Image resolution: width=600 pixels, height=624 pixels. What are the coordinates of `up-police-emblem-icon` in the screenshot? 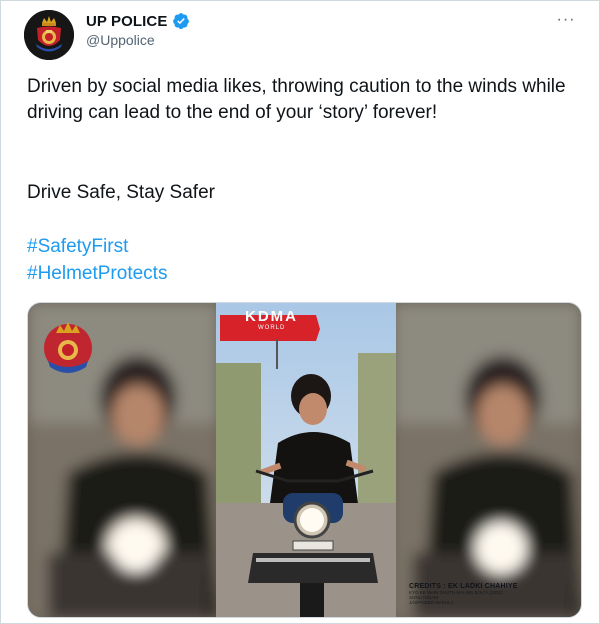 It's located at (49, 35).